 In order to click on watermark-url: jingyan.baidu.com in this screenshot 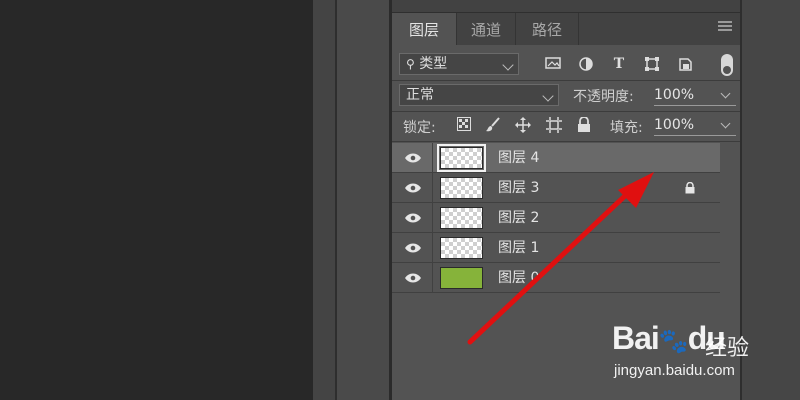, I will do `click(674, 370)`.